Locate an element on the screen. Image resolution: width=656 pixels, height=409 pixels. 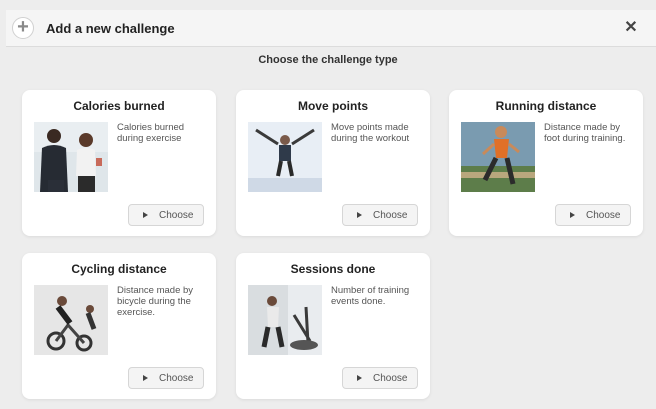
plus-icon: + is located at coordinates (23, 28).